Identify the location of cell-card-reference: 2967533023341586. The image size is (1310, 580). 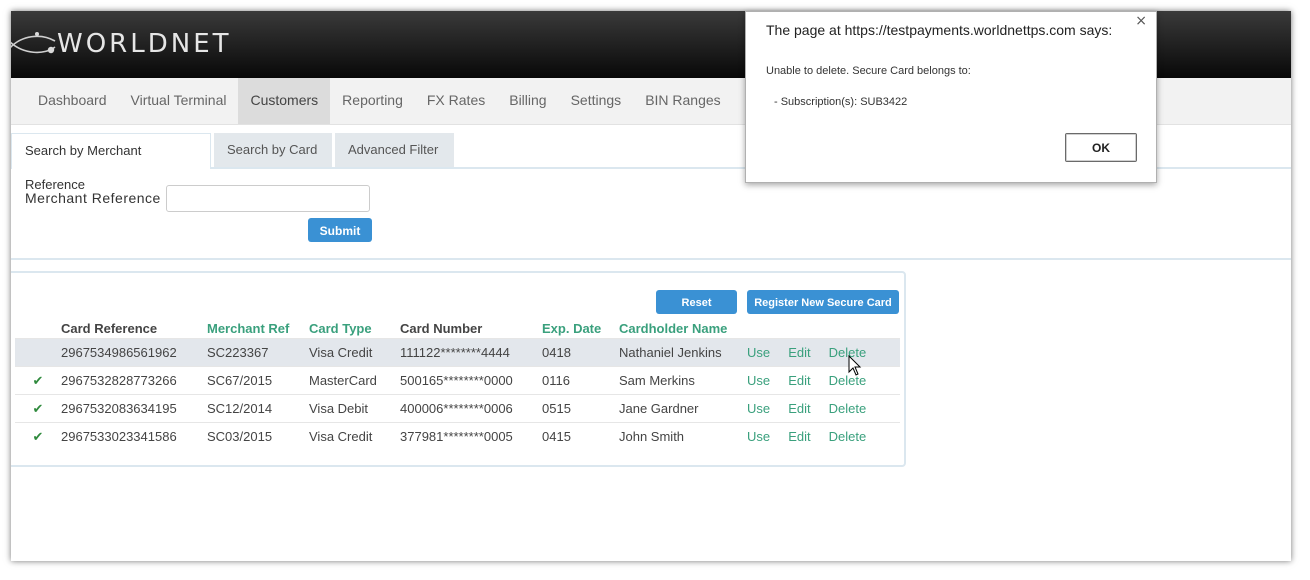
(134, 436).